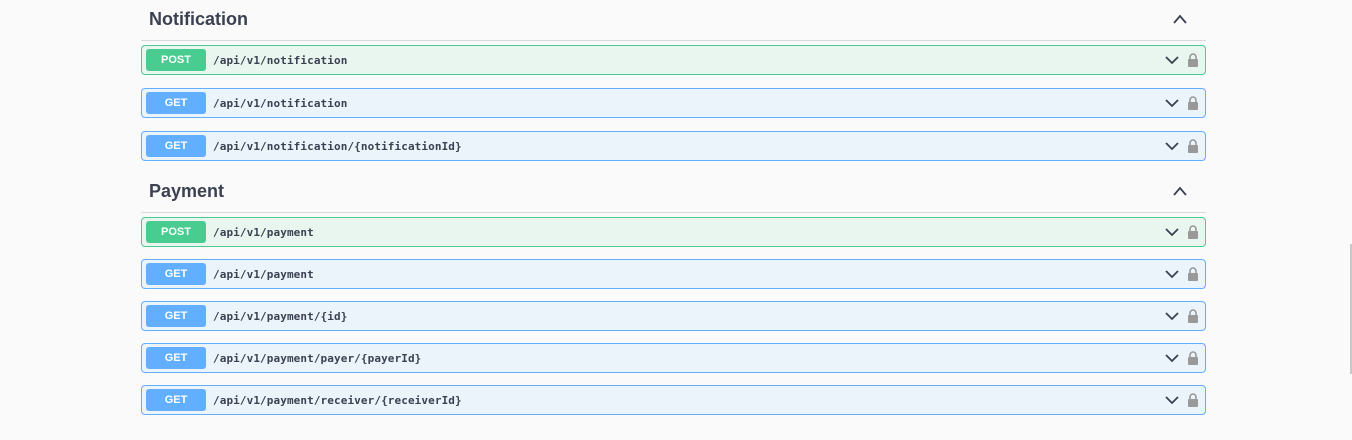 Image resolution: width=1352 pixels, height=440 pixels. What do you see at coordinates (673, 20) in the screenshot?
I see `section-header-notification: Notification` at bounding box center [673, 20].